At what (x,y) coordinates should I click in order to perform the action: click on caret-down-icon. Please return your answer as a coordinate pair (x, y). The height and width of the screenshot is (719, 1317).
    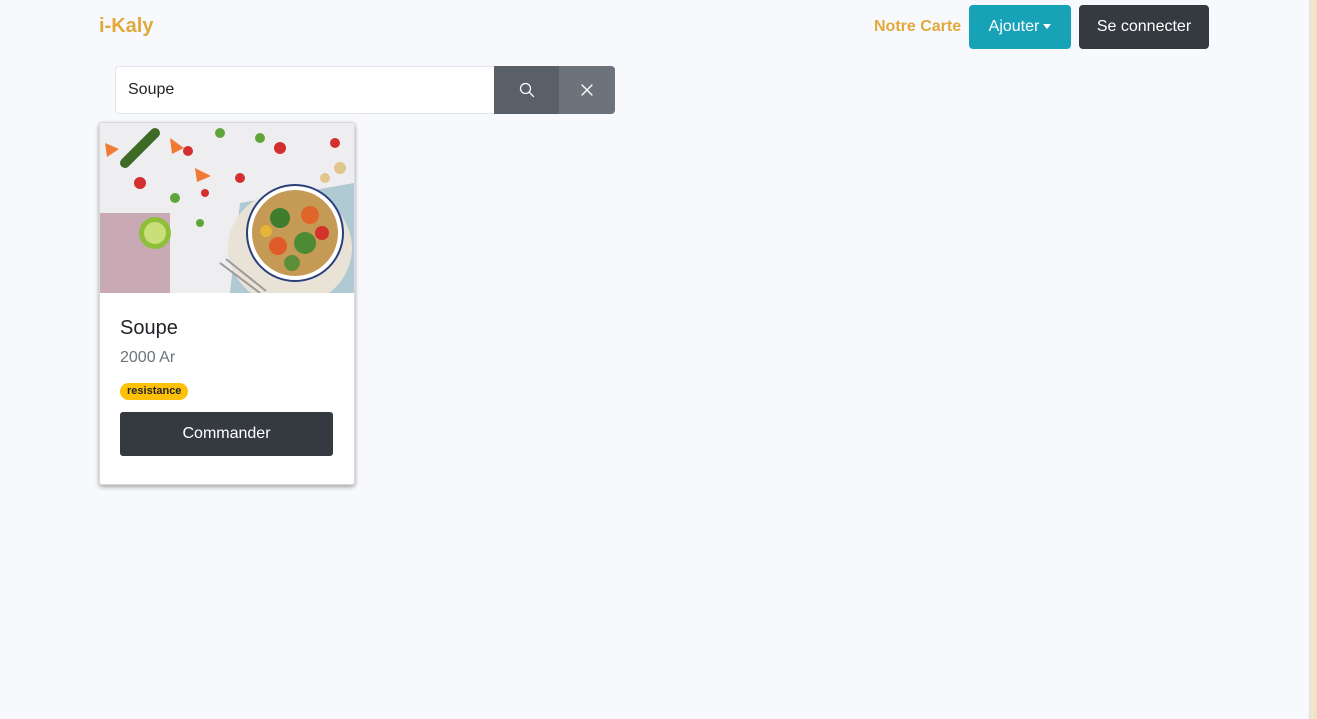
    Looking at the image, I should click on (1047, 26).